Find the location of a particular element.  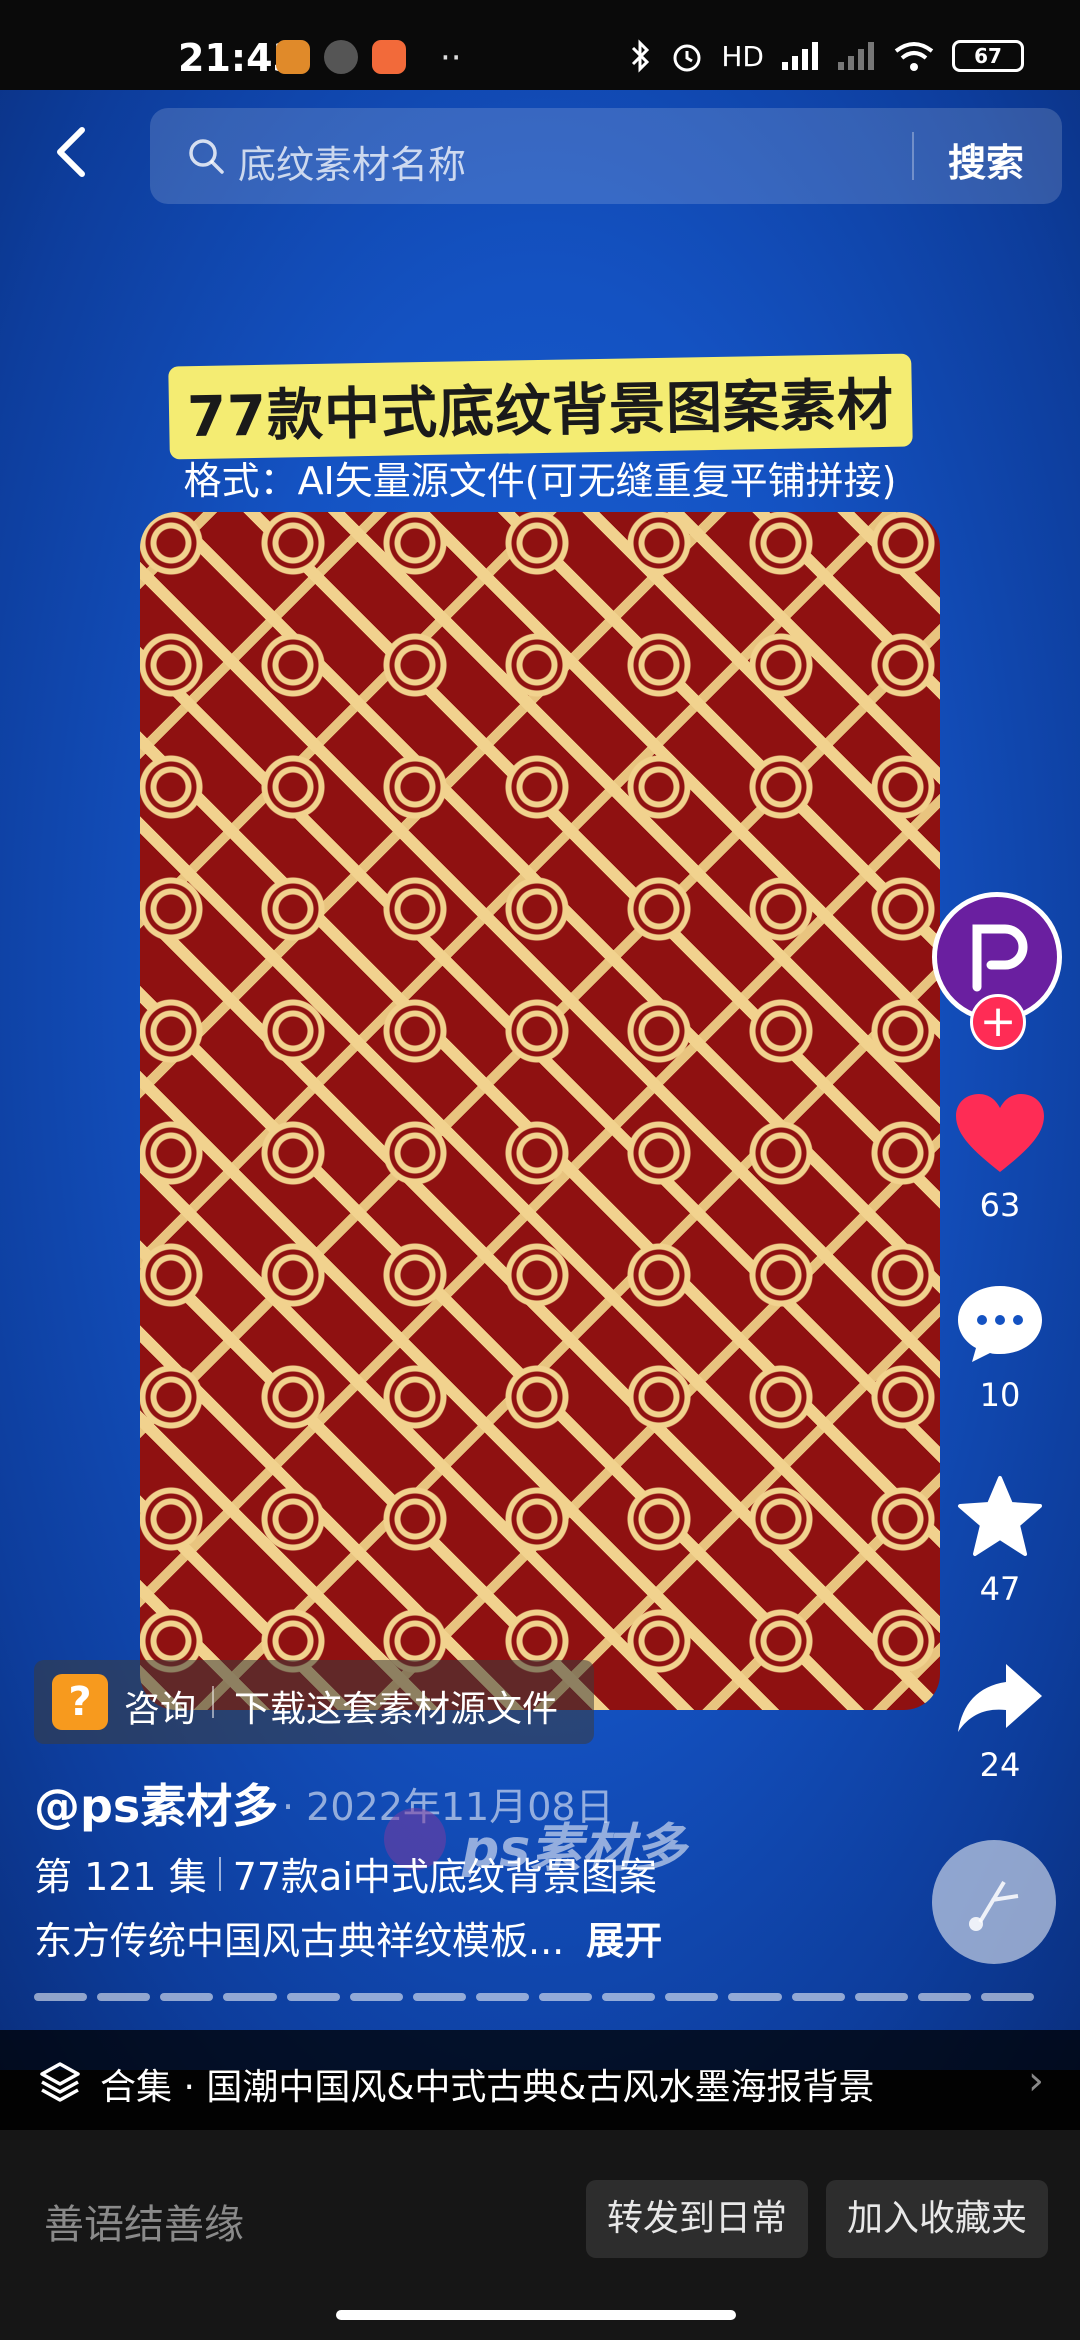

consult-divider is located at coordinates (213, 1702).